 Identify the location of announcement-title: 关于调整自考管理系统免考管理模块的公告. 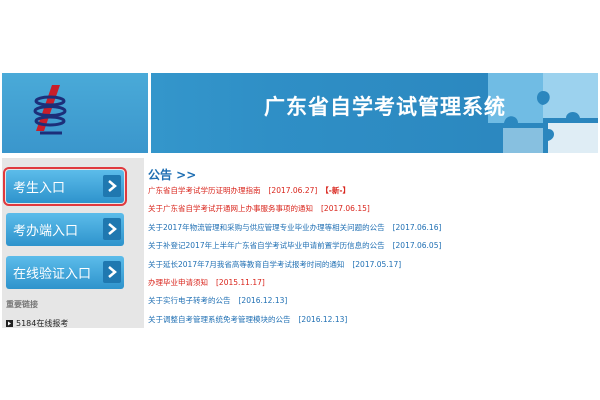
(219, 319).